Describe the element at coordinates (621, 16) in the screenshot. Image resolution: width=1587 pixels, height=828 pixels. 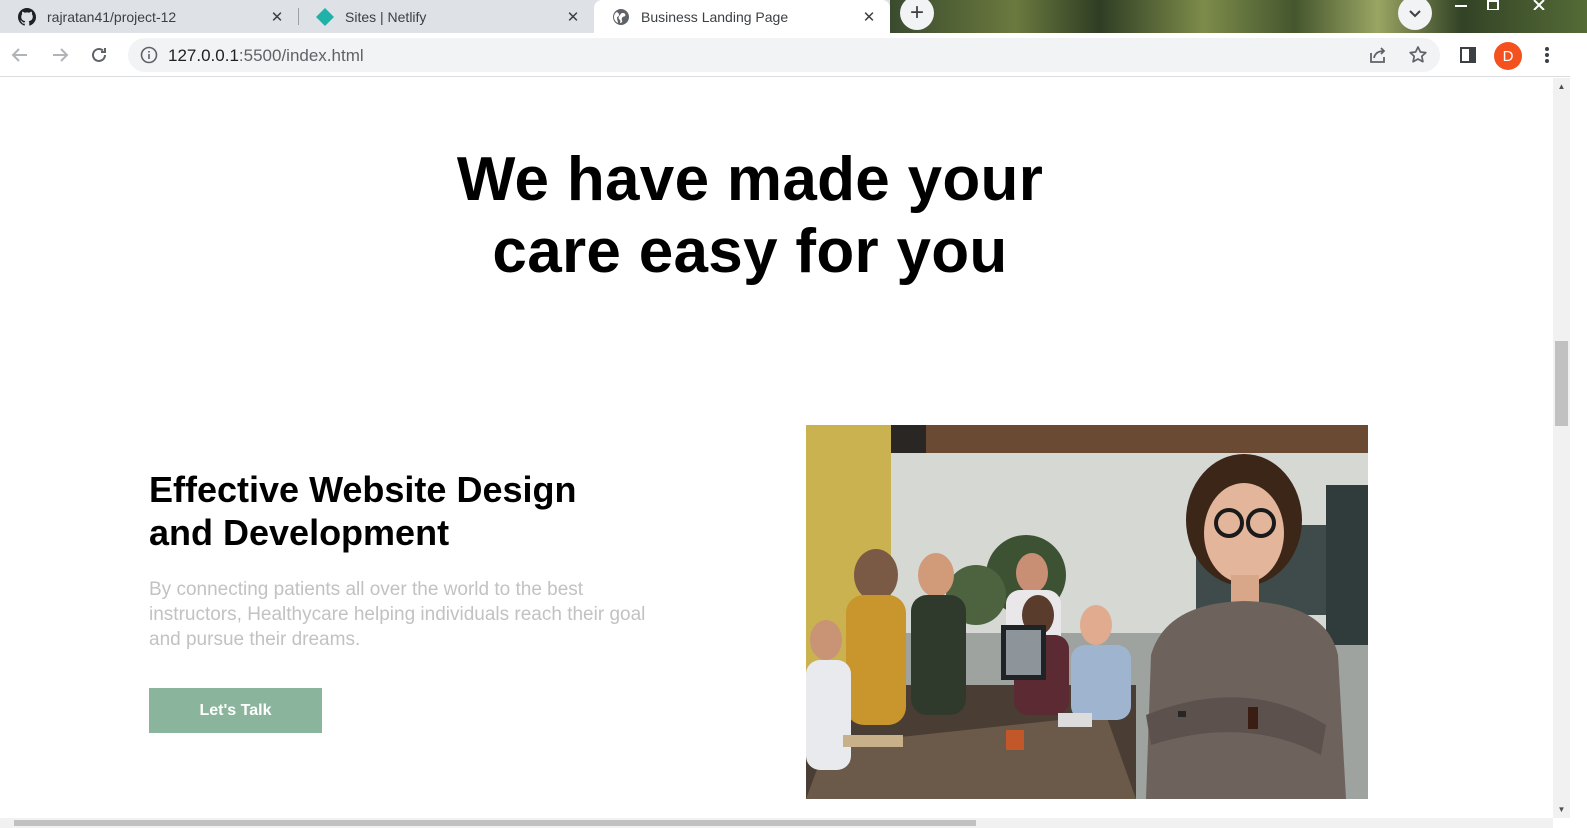
I see `globe-icon` at that location.